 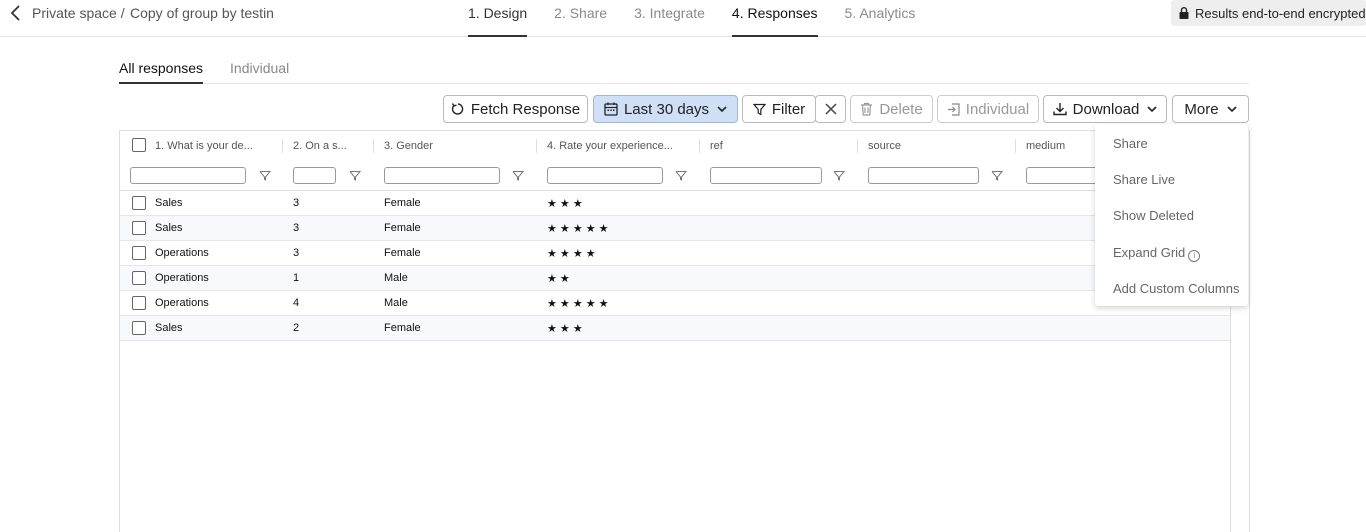 I want to click on encryption-badge: Results end-to-end encrypted, so click(x=1268, y=13).